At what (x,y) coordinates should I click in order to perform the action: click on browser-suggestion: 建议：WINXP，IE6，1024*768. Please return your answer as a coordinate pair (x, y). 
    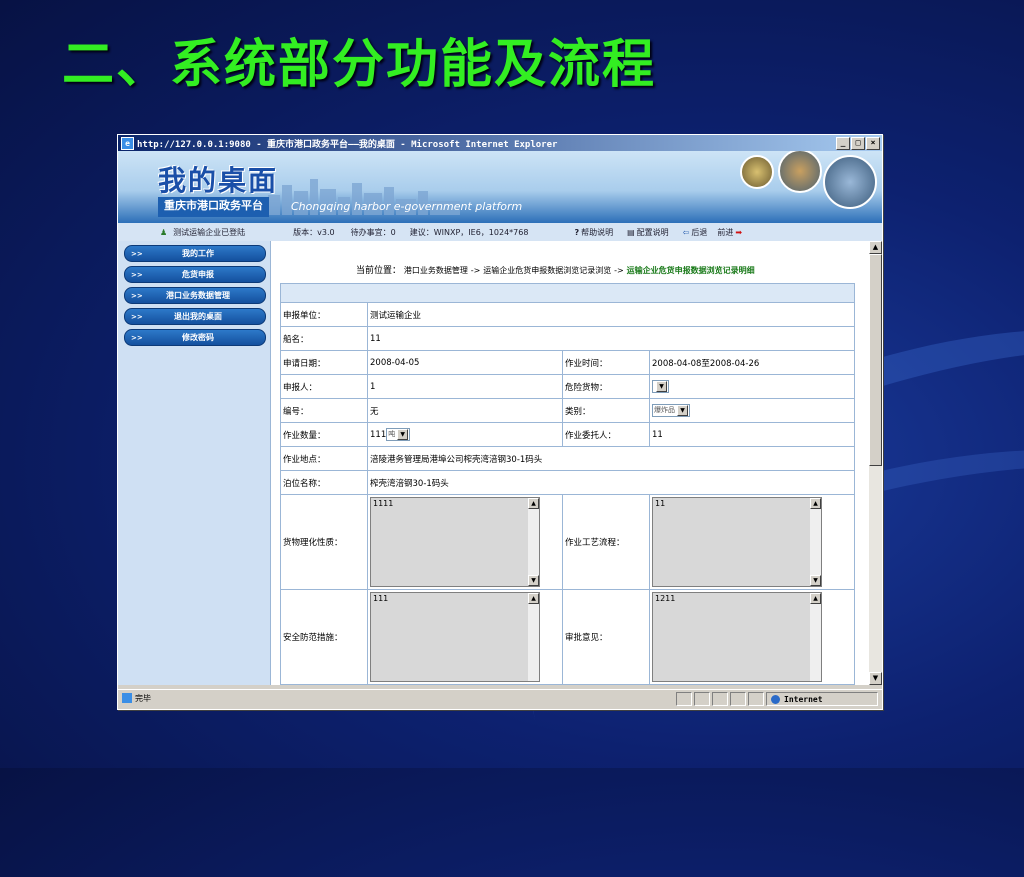
    Looking at the image, I should click on (469, 232).